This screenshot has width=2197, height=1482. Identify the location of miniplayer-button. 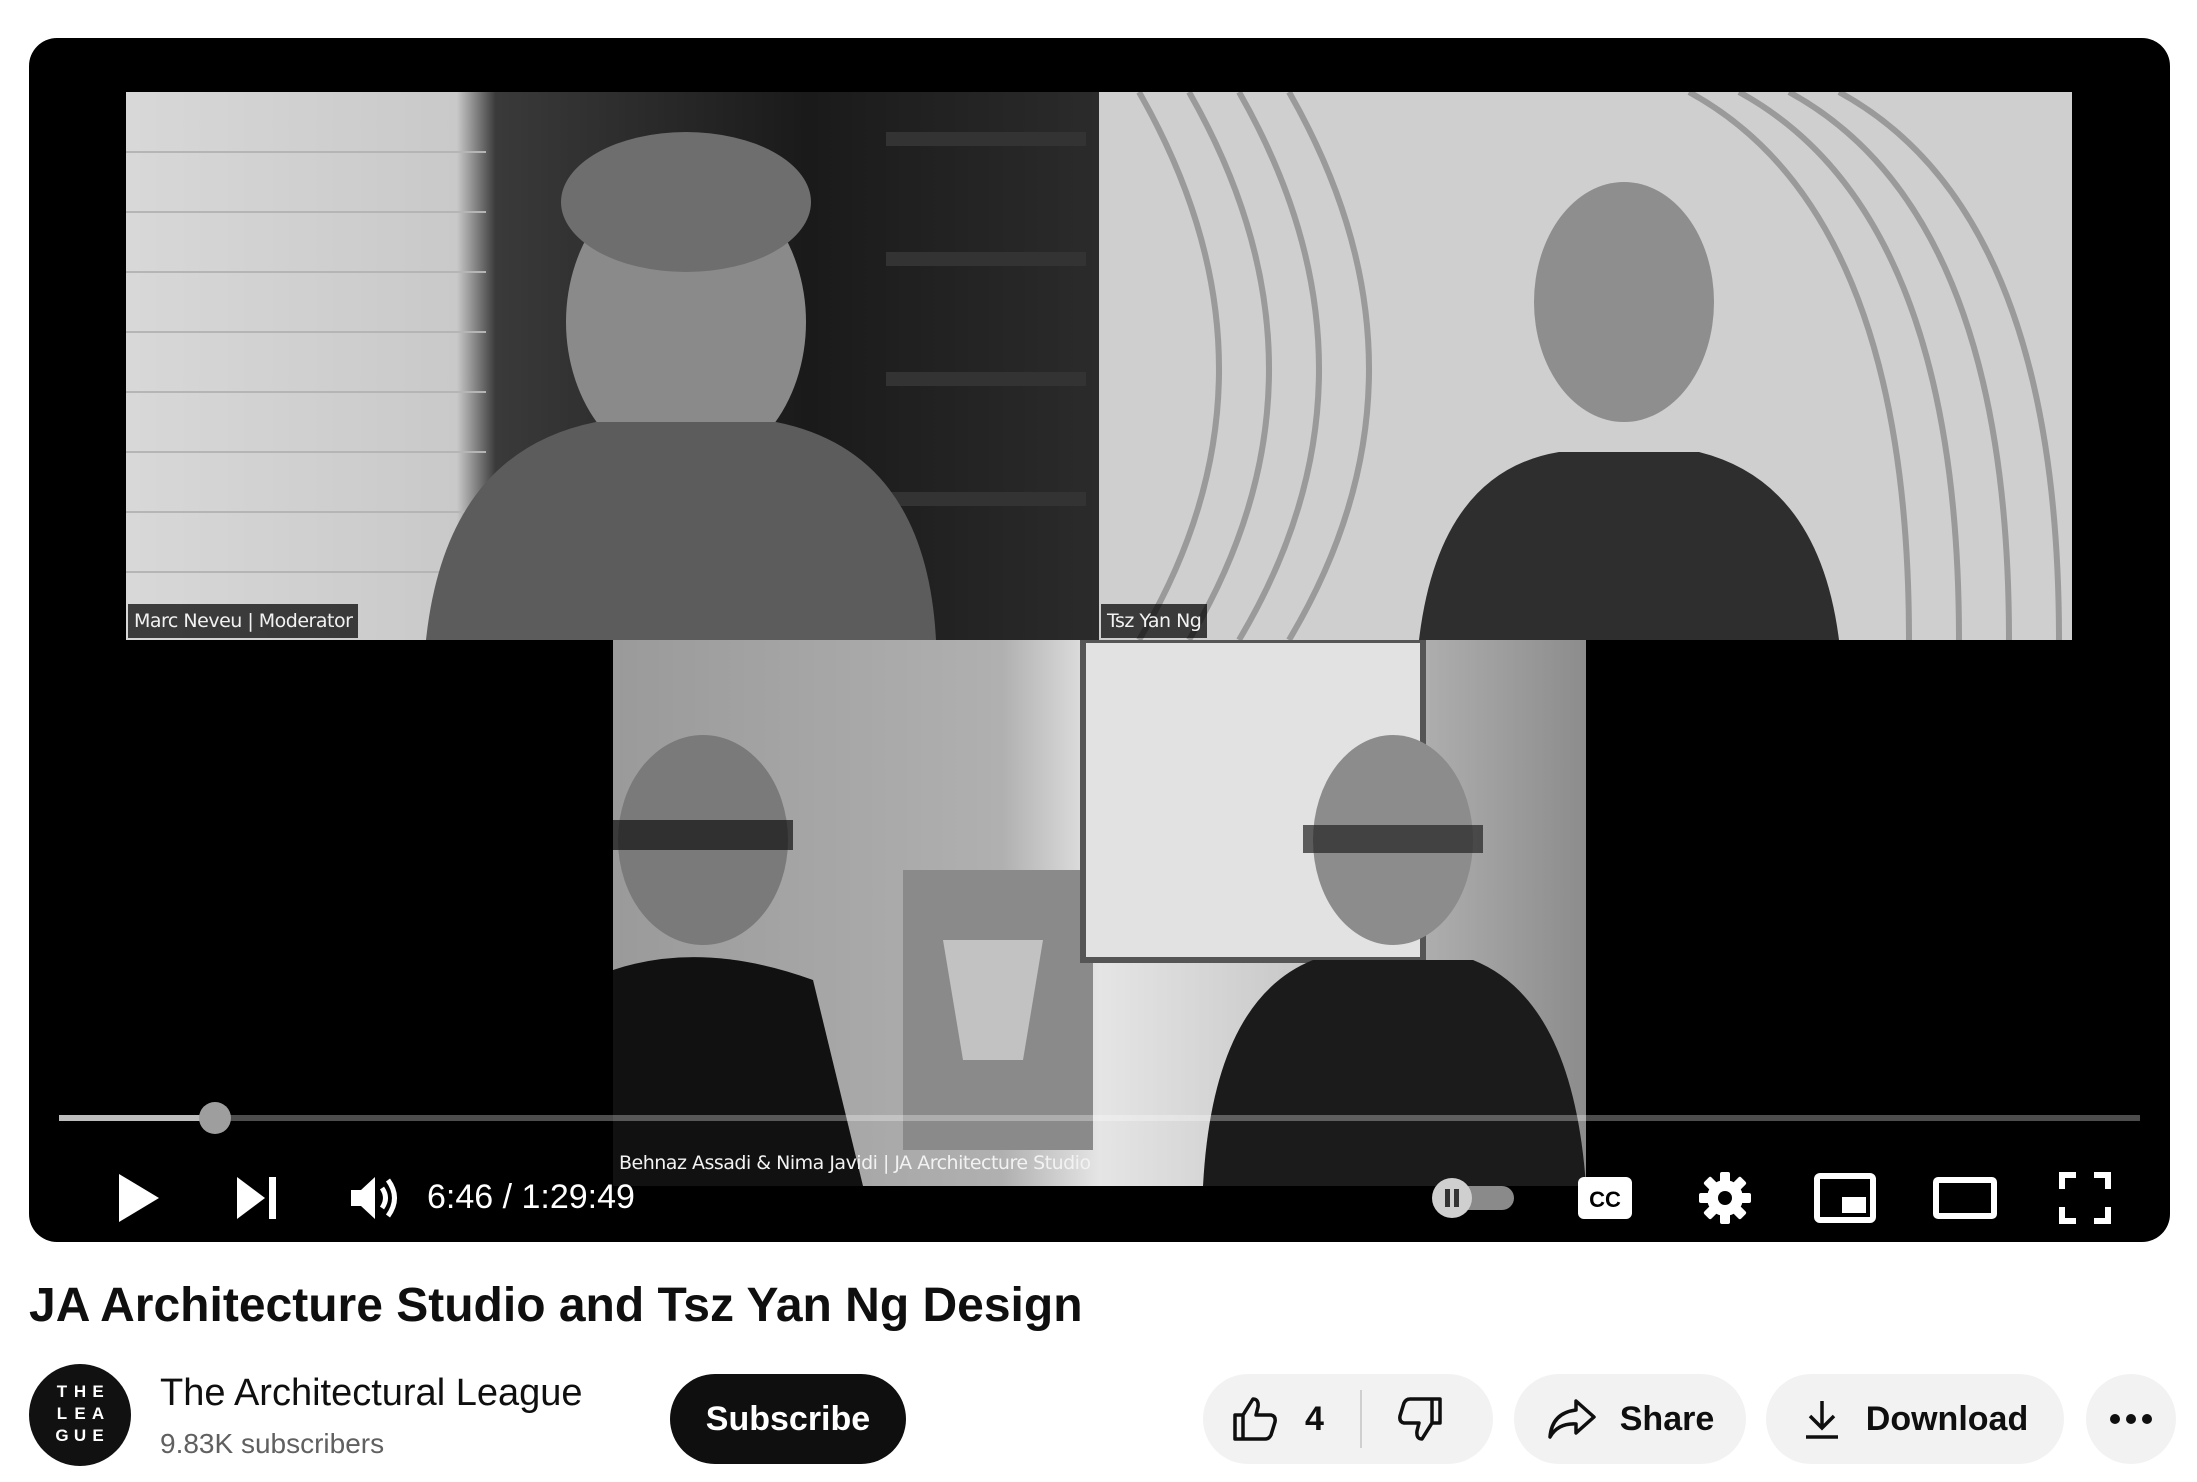
(1845, 1198).